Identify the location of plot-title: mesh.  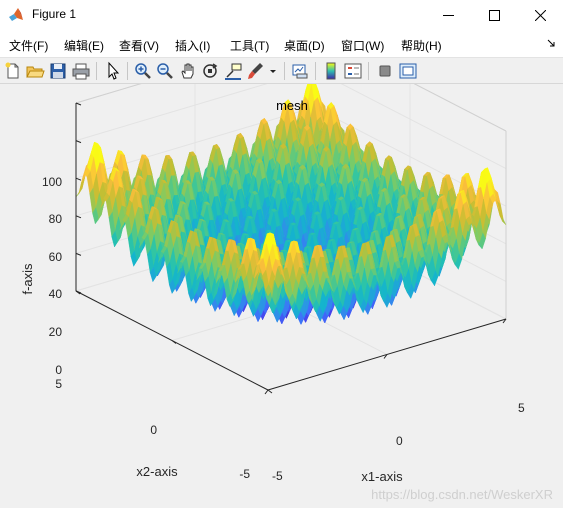
(292, 105).